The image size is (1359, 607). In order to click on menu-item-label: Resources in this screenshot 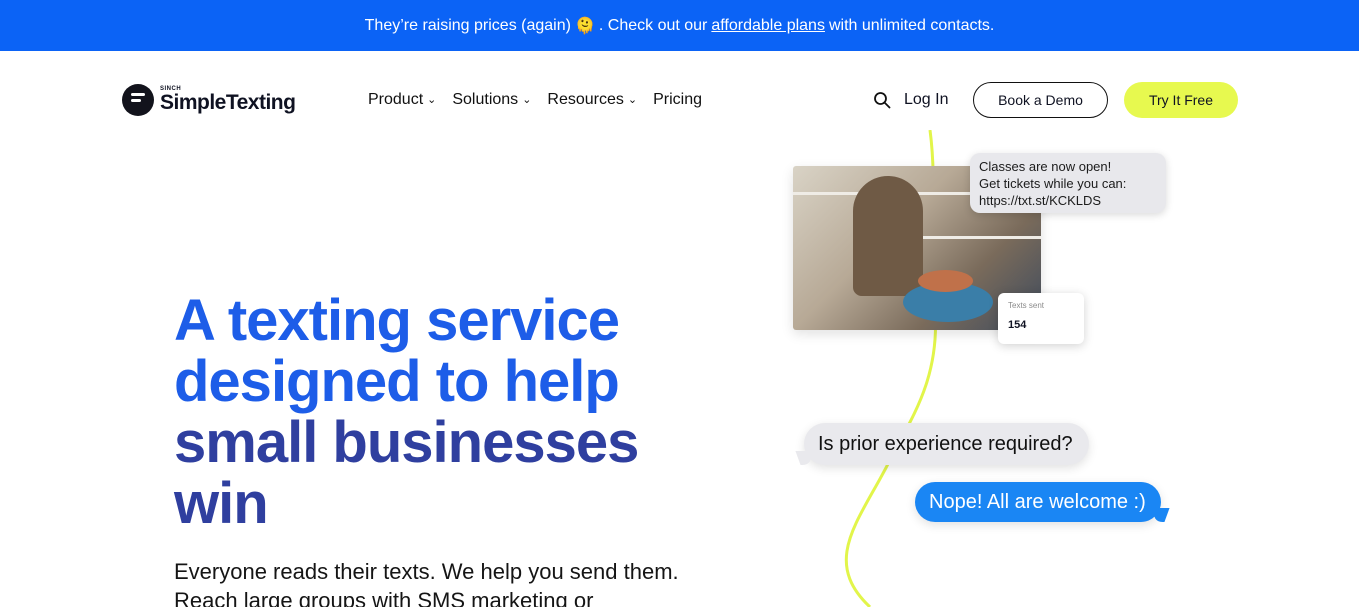, I will do `click(585, 99)`.